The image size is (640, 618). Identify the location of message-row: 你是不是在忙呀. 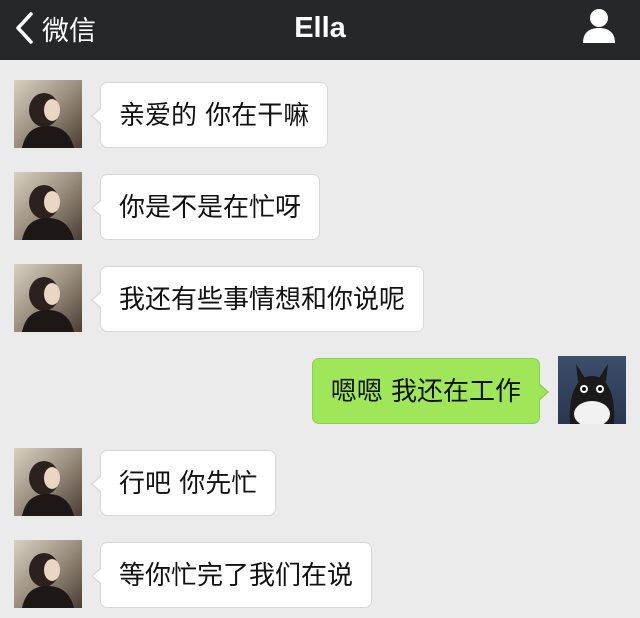
(320, 207).